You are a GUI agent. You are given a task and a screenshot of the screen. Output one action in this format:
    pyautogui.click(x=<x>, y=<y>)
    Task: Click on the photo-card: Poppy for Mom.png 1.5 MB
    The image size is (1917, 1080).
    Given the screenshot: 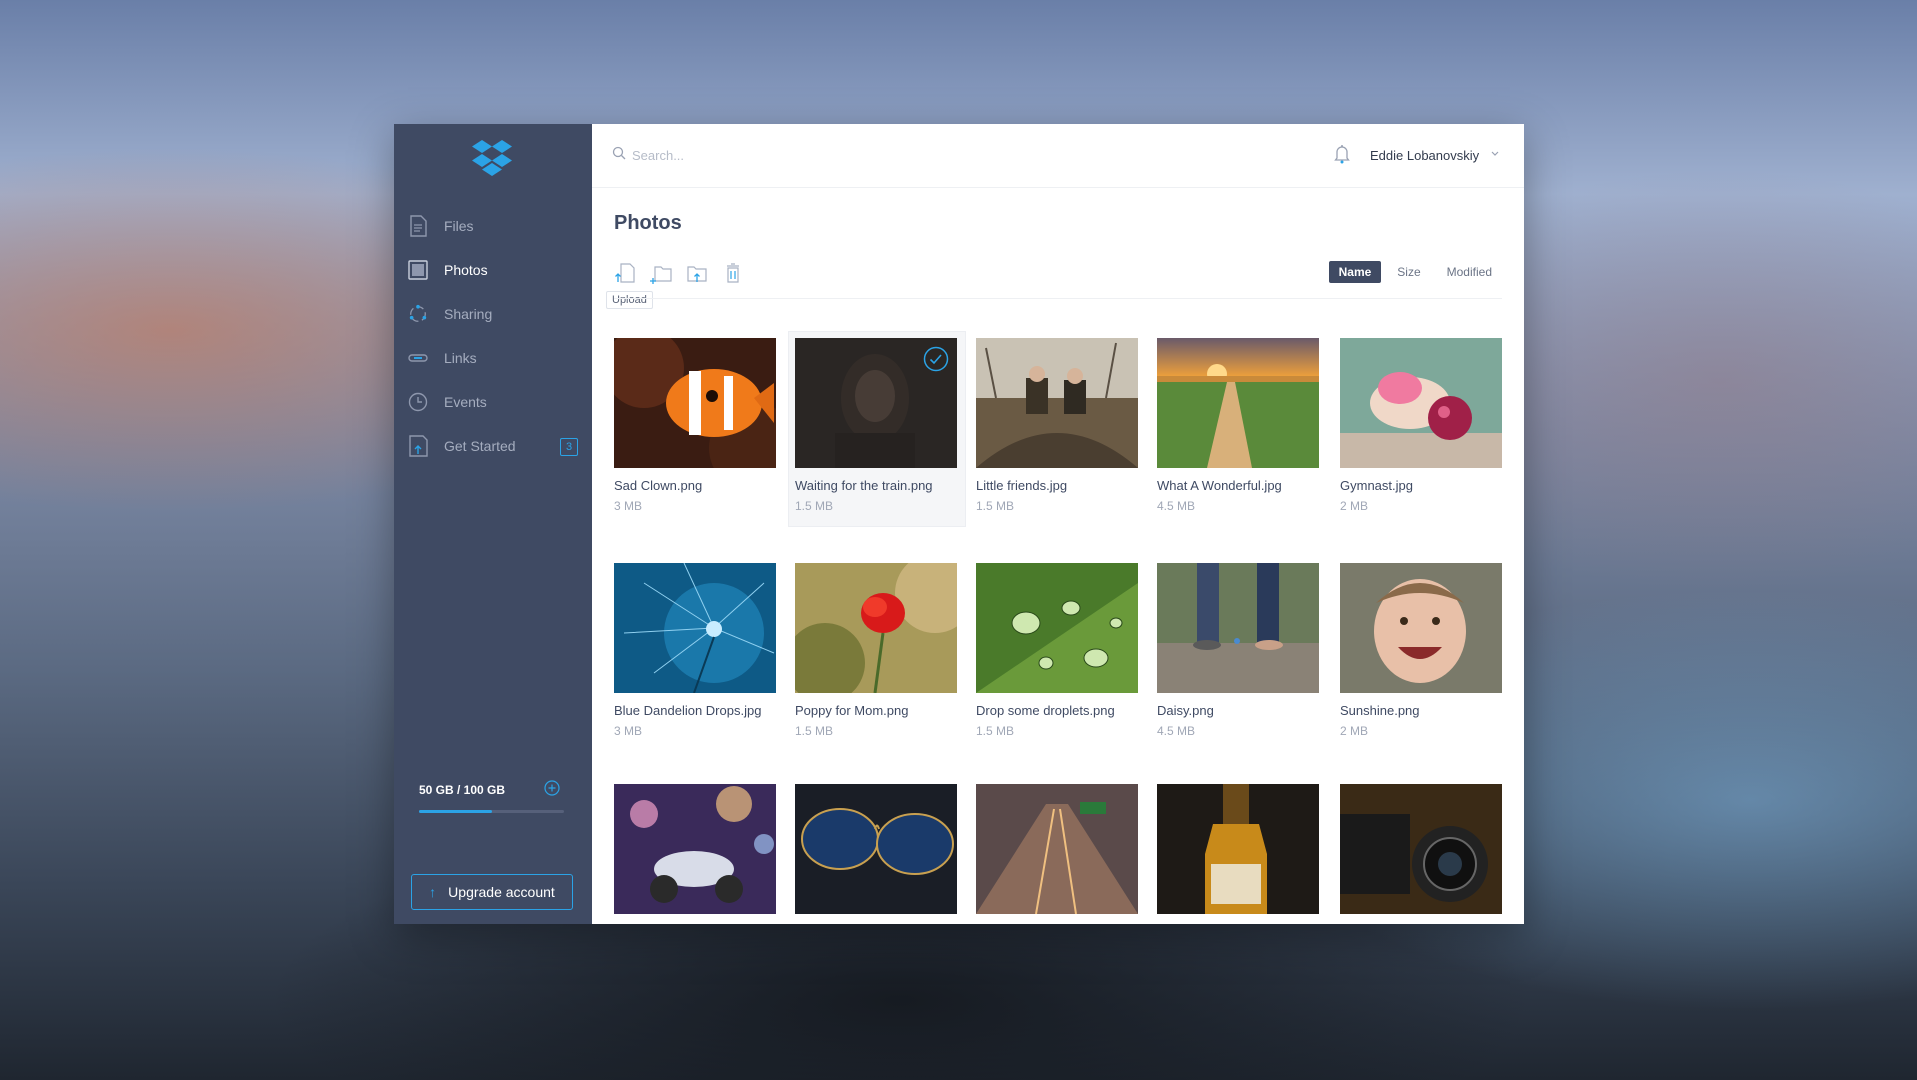 What is the action you would take?
    pyautogui.click(x=876, y=650)
    